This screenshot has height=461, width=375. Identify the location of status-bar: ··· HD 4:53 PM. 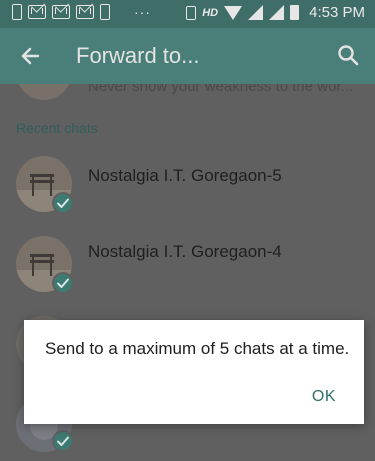
(187, 14).